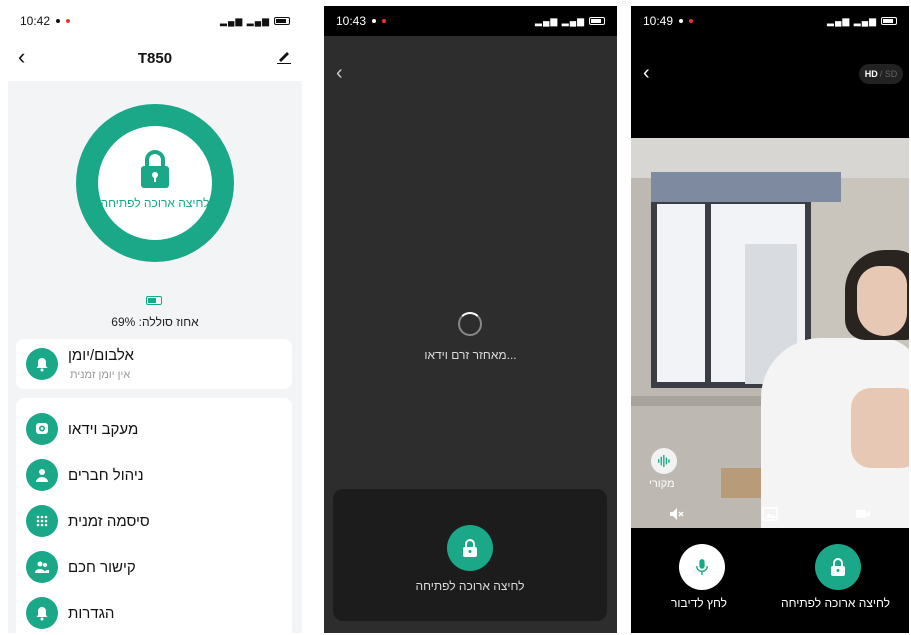  I want to click on bottom-controls: לחץ לדיבור לחיצה ארוכה לפתיחה, so click(770, 580).